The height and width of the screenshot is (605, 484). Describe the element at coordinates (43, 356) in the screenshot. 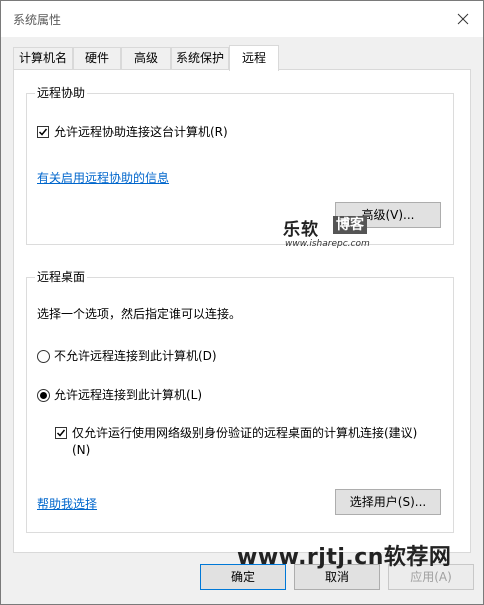

I see `disallow-remote-radio` at that location.